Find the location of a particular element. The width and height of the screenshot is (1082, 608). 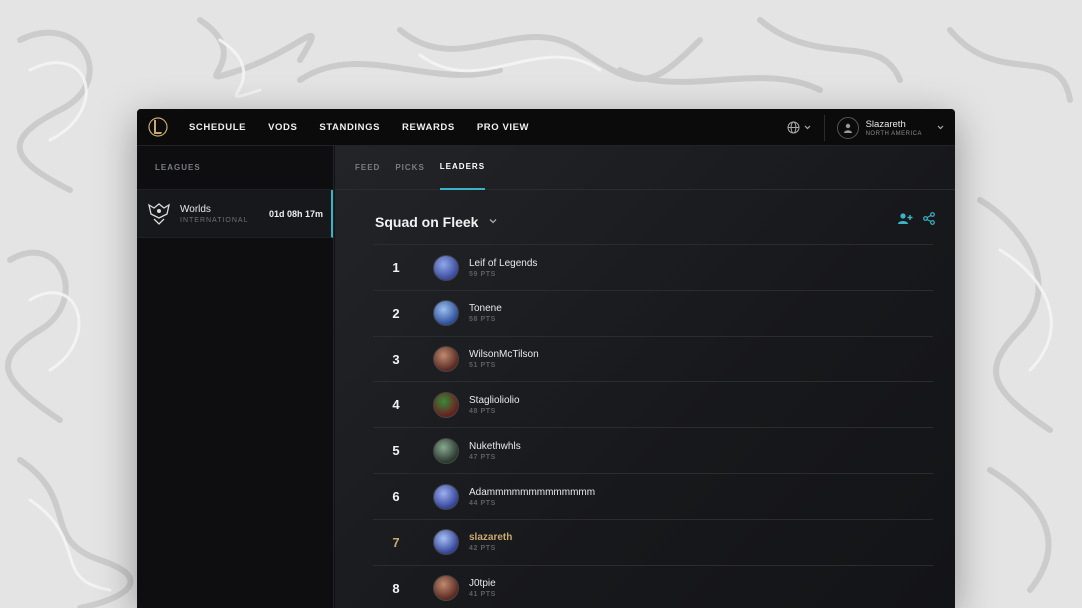

sidebar-item-worlds: Worlds INTERNATIONAL 01d 08h 17m is located at coordinates (235, 214).